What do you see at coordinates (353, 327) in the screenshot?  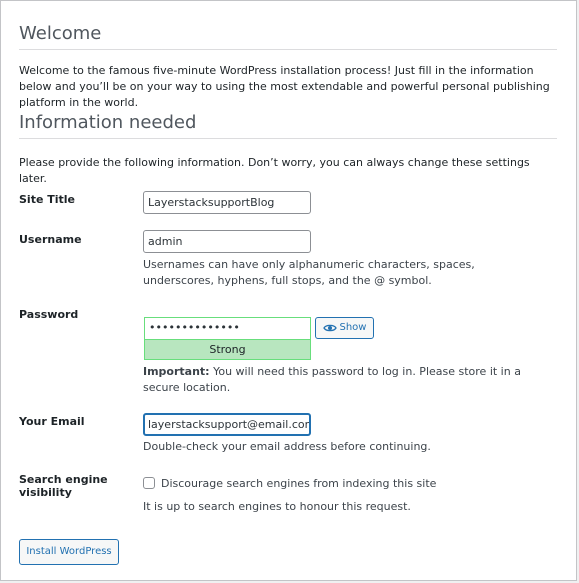 I see `show-password-label: Show` at bounding box center [353, 327].